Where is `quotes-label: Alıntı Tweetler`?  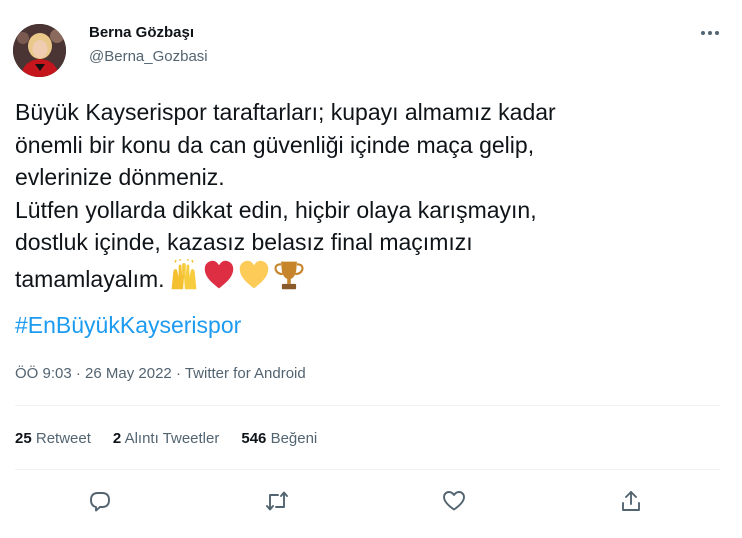 quotes-label: Alıntı Tweetler is located at coordinates (172, 438).